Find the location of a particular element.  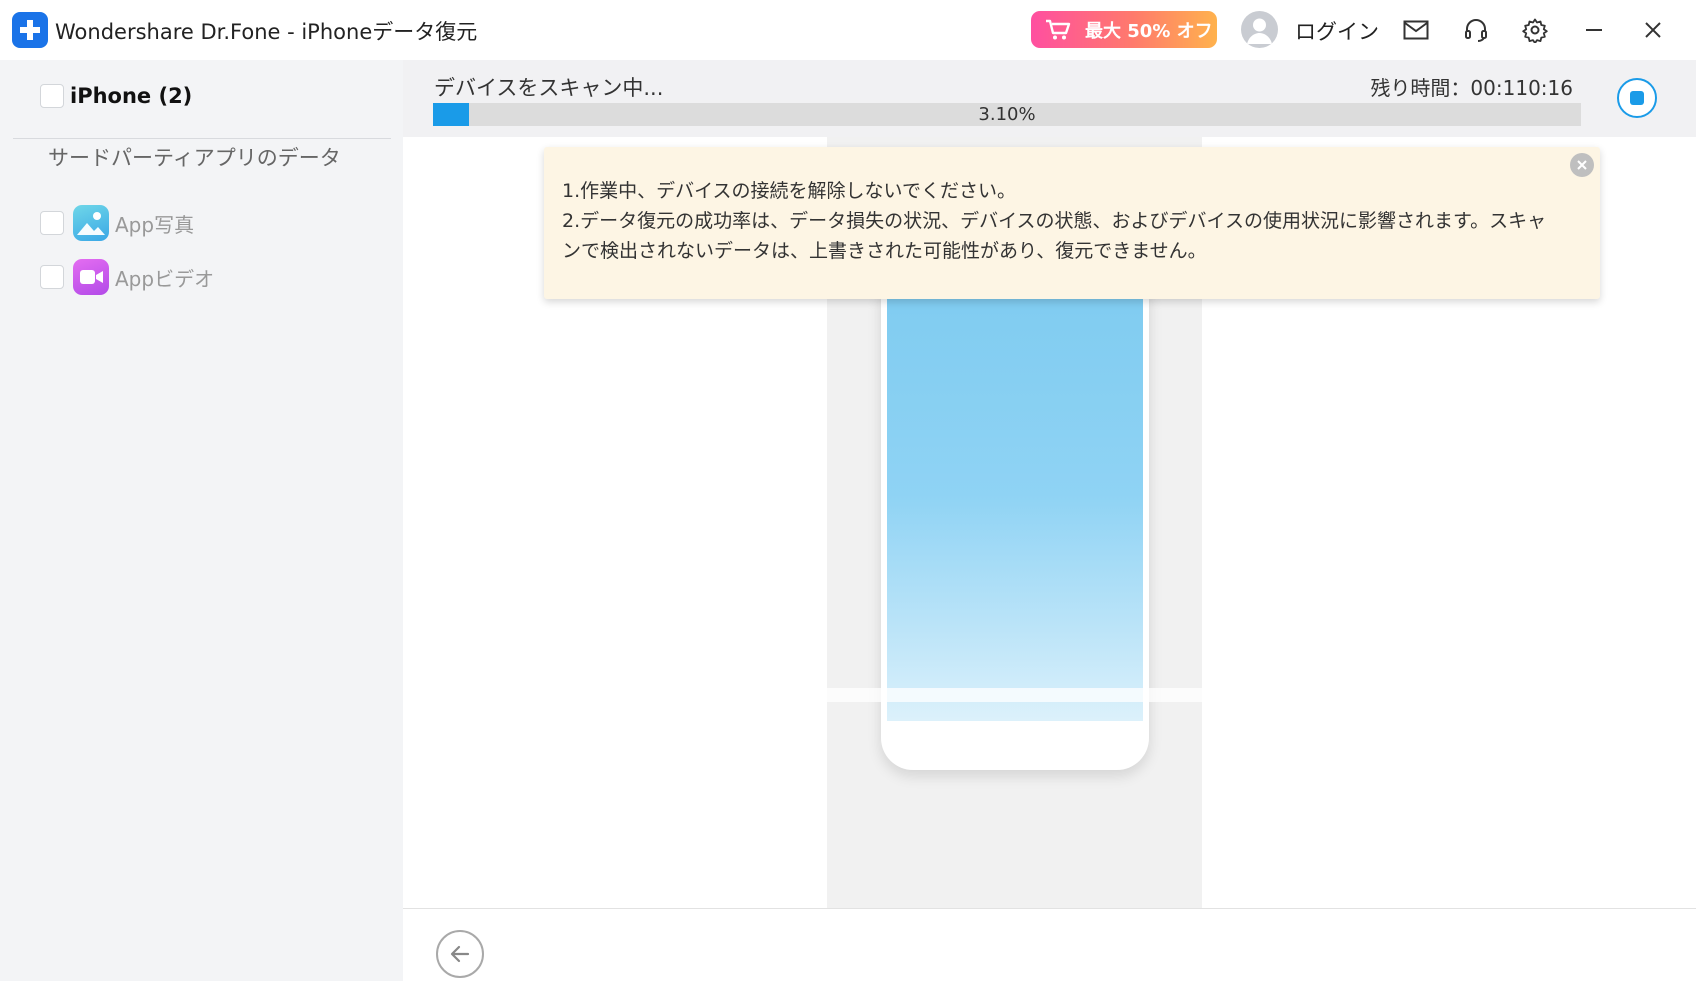

back-button is located at coordinates (460, 954).